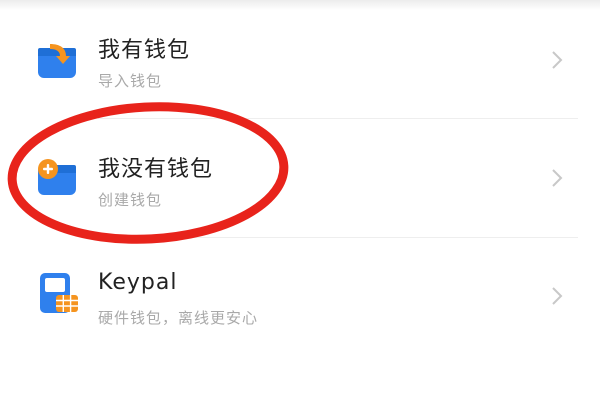 This screenshot has width=600, height=400. What do you see at coordinates (130, 200) in the screenshot?
I see `create-wallet-subtitle: 创建钱包` at bounding box center [130, 200].